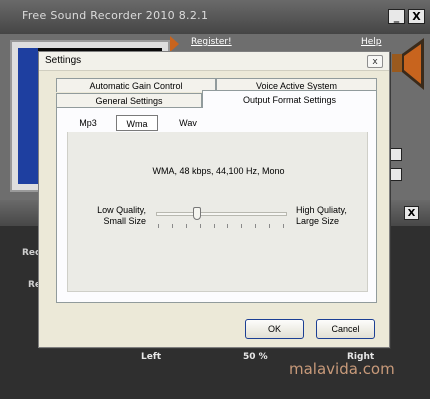  What do you see at coordinates (375, 61) in the screenshot?
I see `dialog-close-button: x` at bounding box center [375, 61].